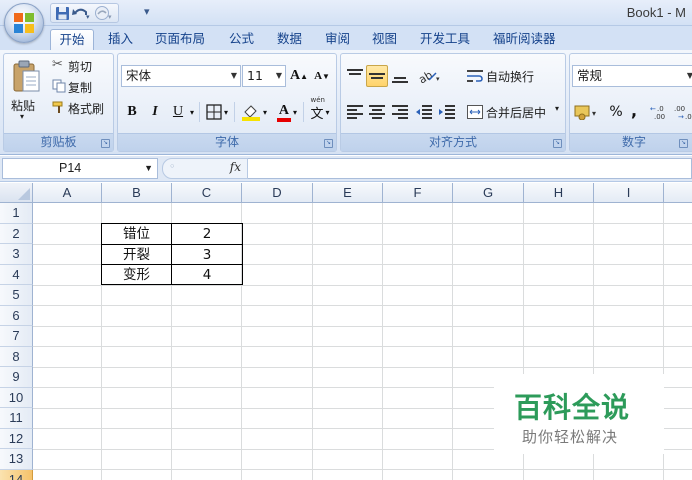 The width and height of the screenshot is (692, 480). What do you see at coordinates (70, 168) in the screenshot?
I see `name-box-value: P14` at bounding box center [70, 168].